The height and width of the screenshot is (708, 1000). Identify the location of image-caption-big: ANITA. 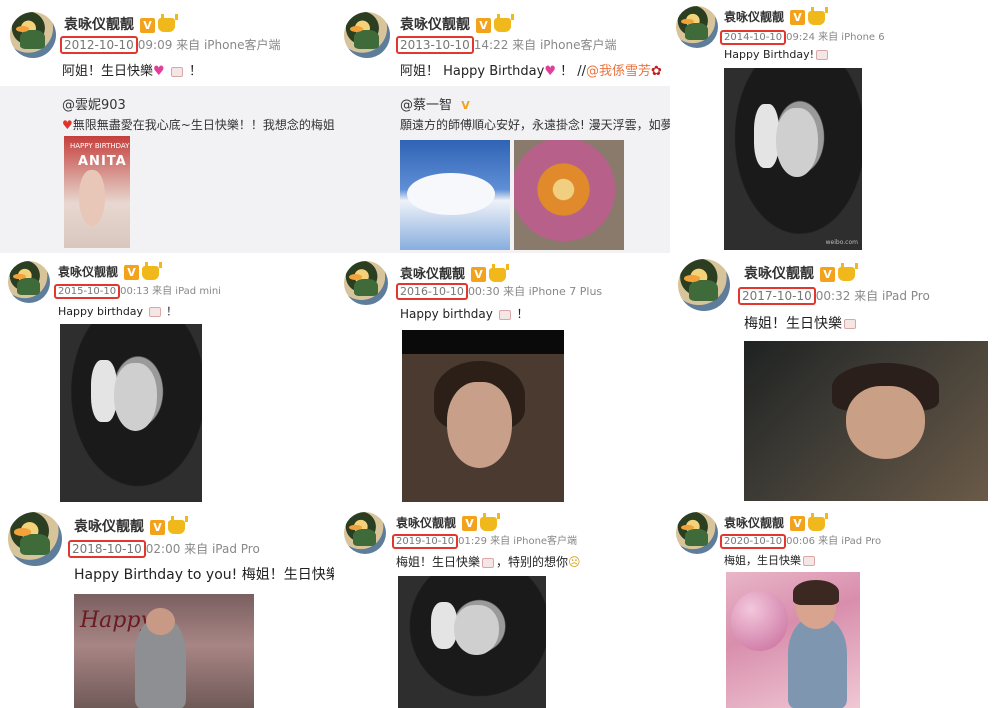
(102, 161).